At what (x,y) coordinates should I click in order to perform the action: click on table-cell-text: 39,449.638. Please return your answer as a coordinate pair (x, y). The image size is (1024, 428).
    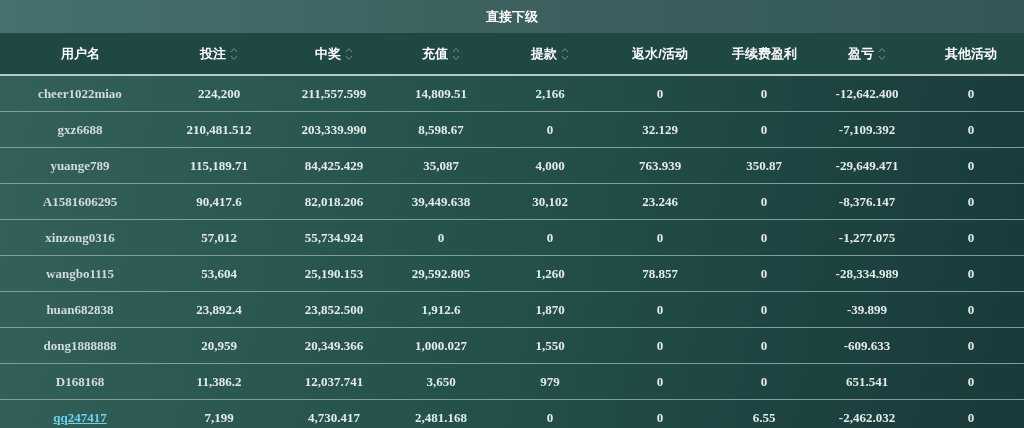
    Looking at the image, I should click on (441, 201).